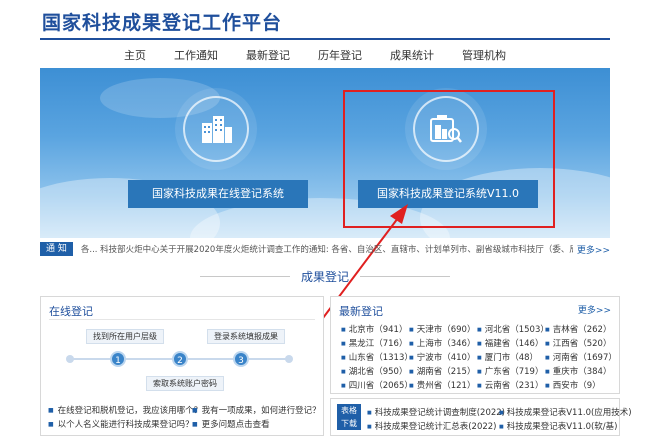 This screenshot has height=442, width=650. I want to click on online-portal-circle, so click(216, 129).